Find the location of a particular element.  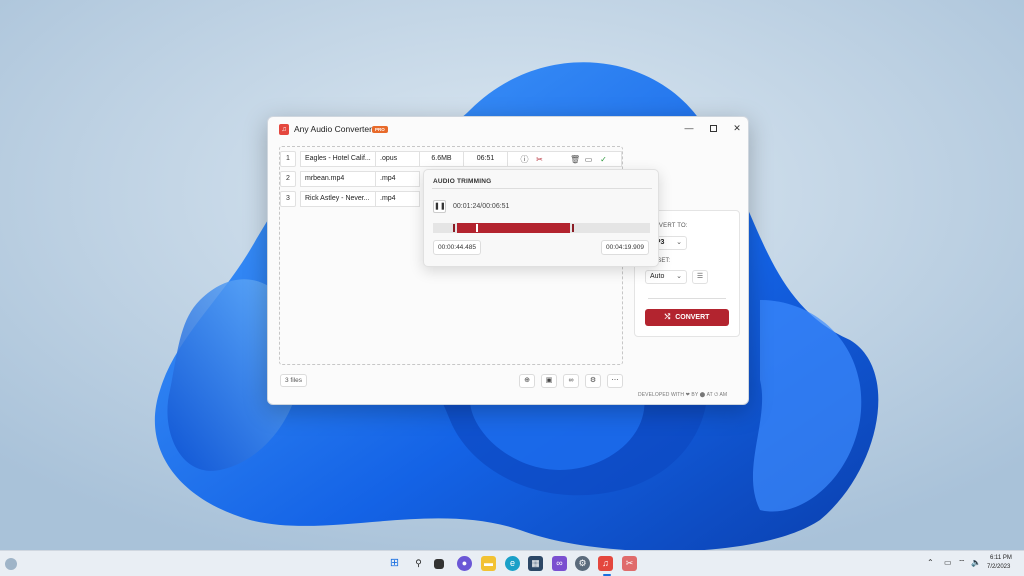

maximize-icon is located at coordinates (713, 129).